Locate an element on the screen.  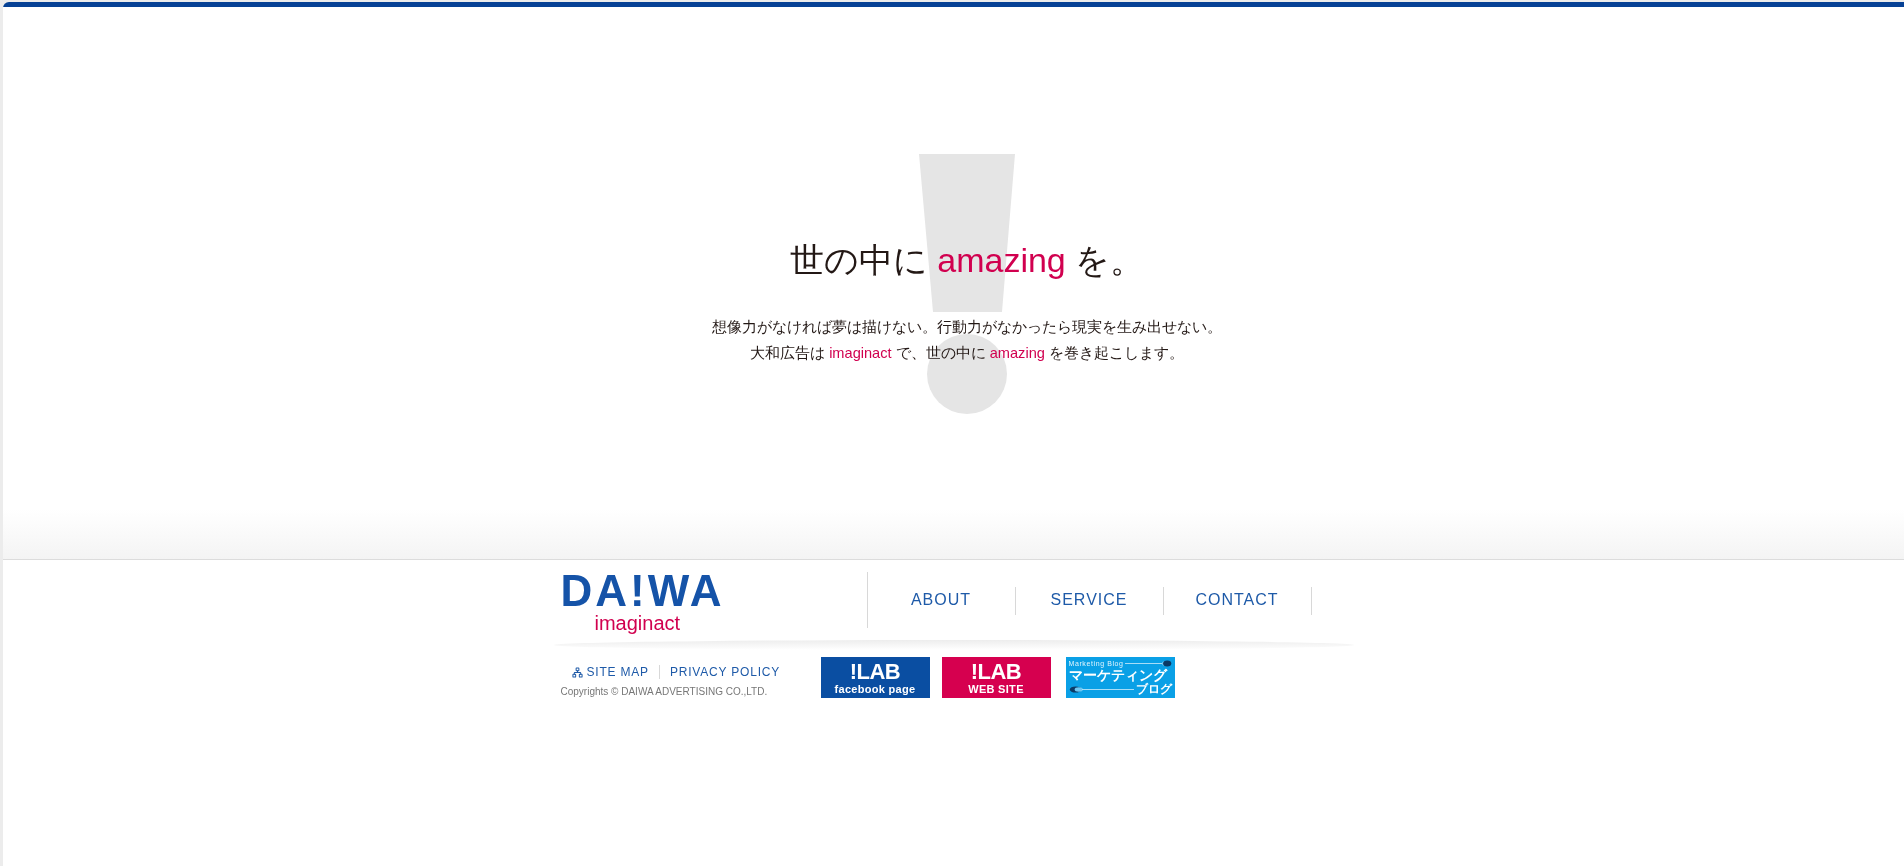
nav-link: ABOUT is located at coordinates (941, 600).